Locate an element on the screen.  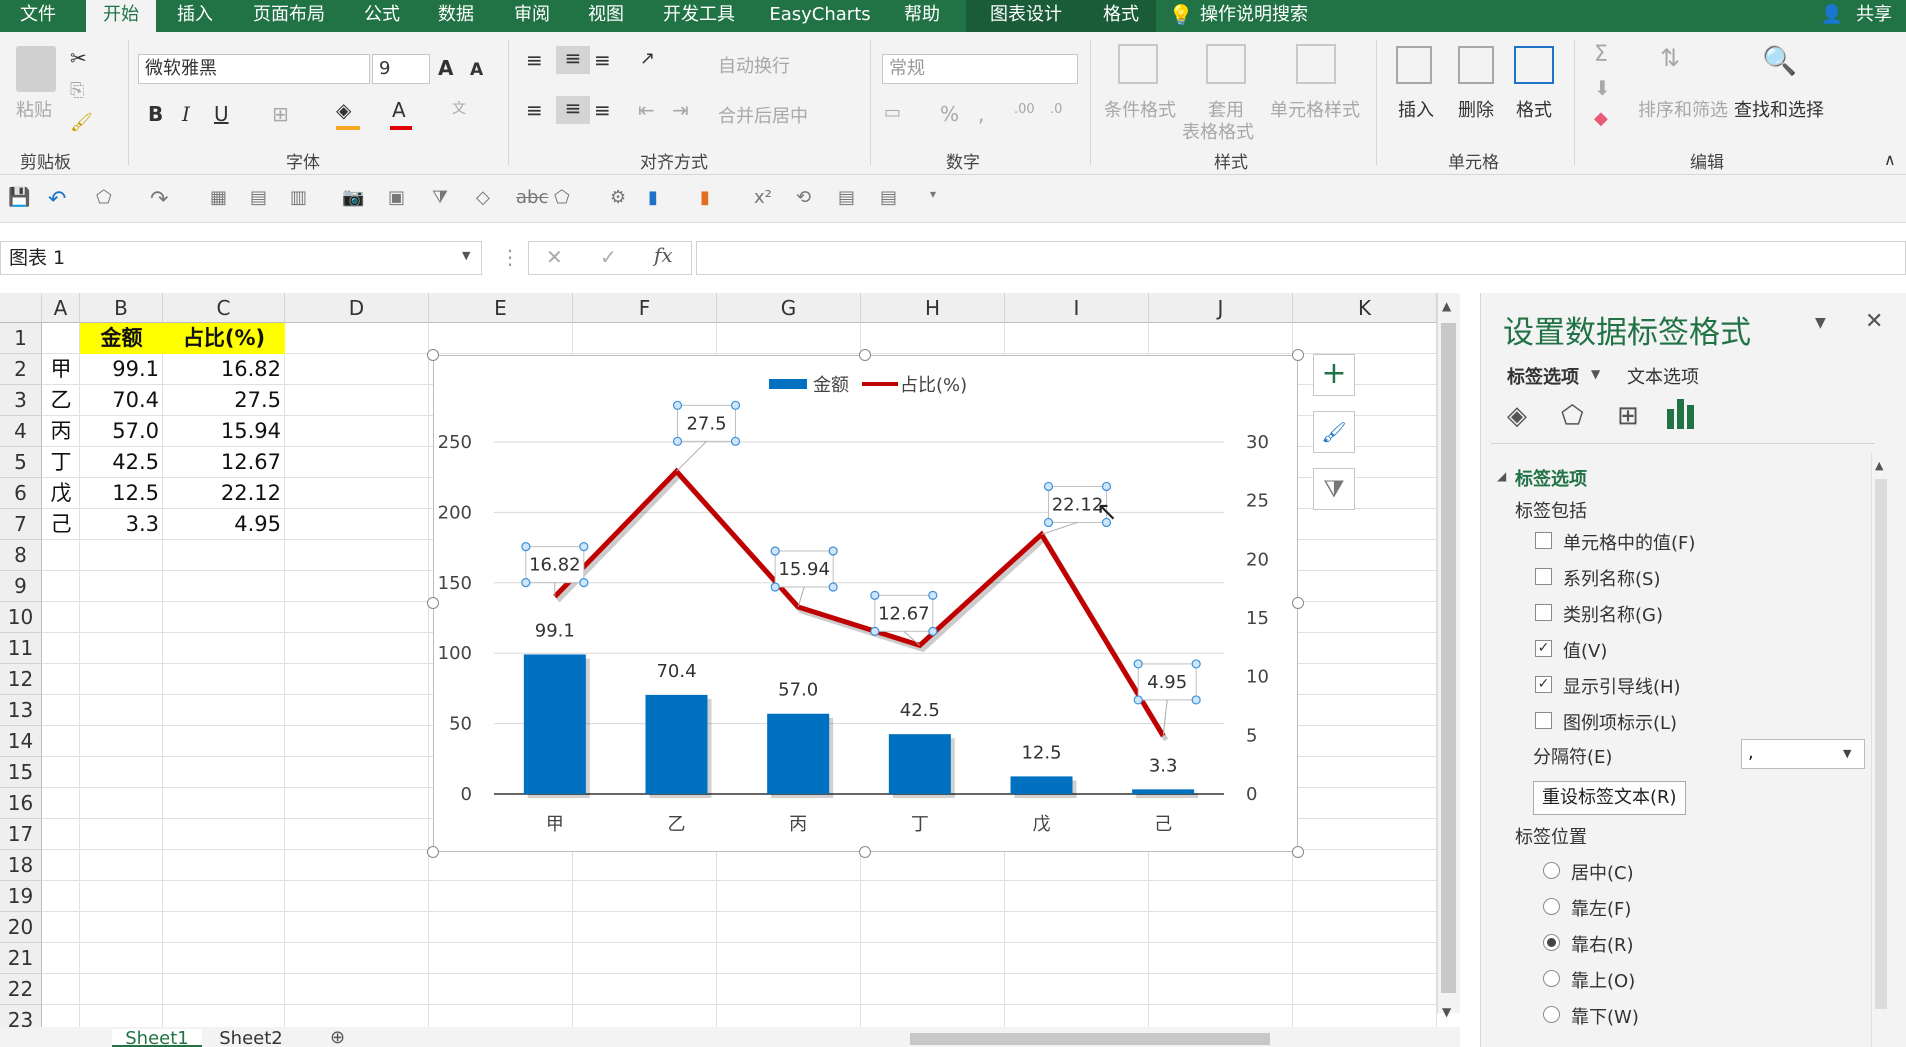
tab-data: 数据 is located at coordinates (456, 16).